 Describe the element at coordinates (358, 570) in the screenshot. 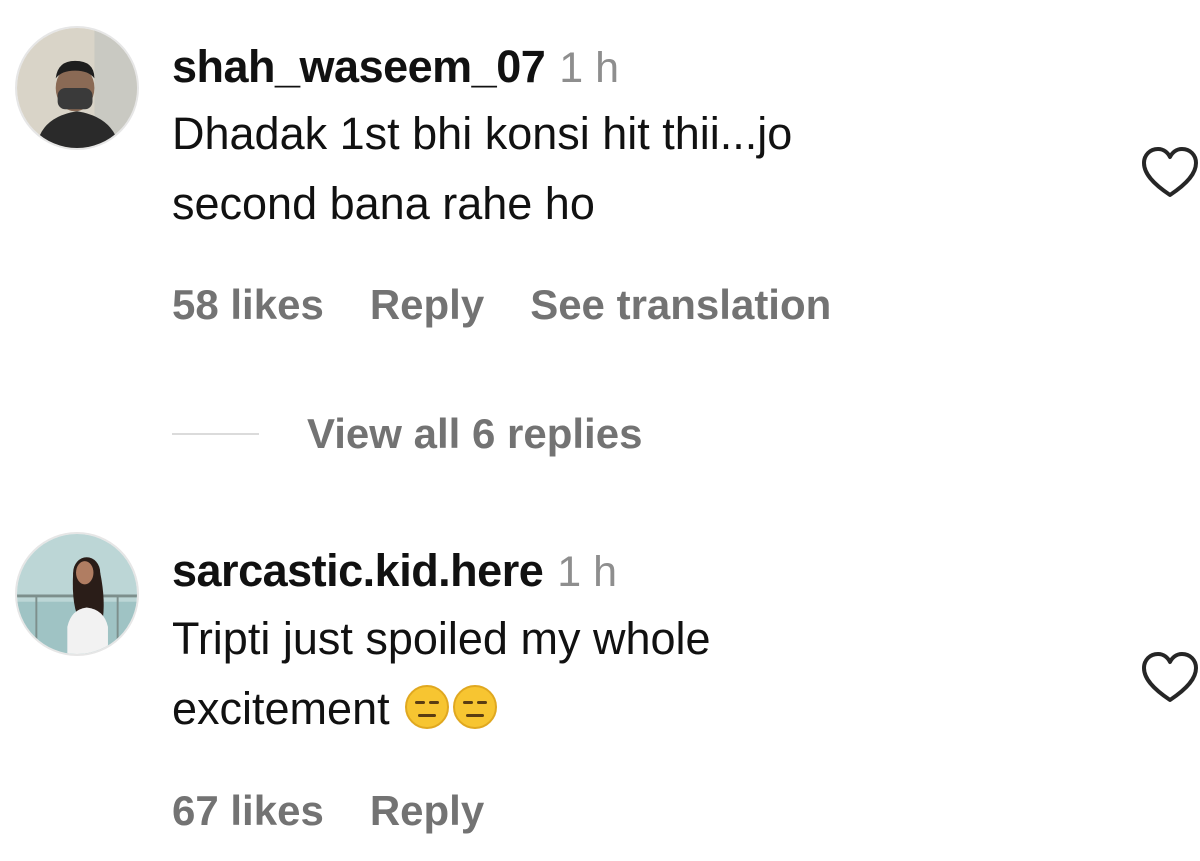

I see `username: sarcastic.kid.here` at that location.